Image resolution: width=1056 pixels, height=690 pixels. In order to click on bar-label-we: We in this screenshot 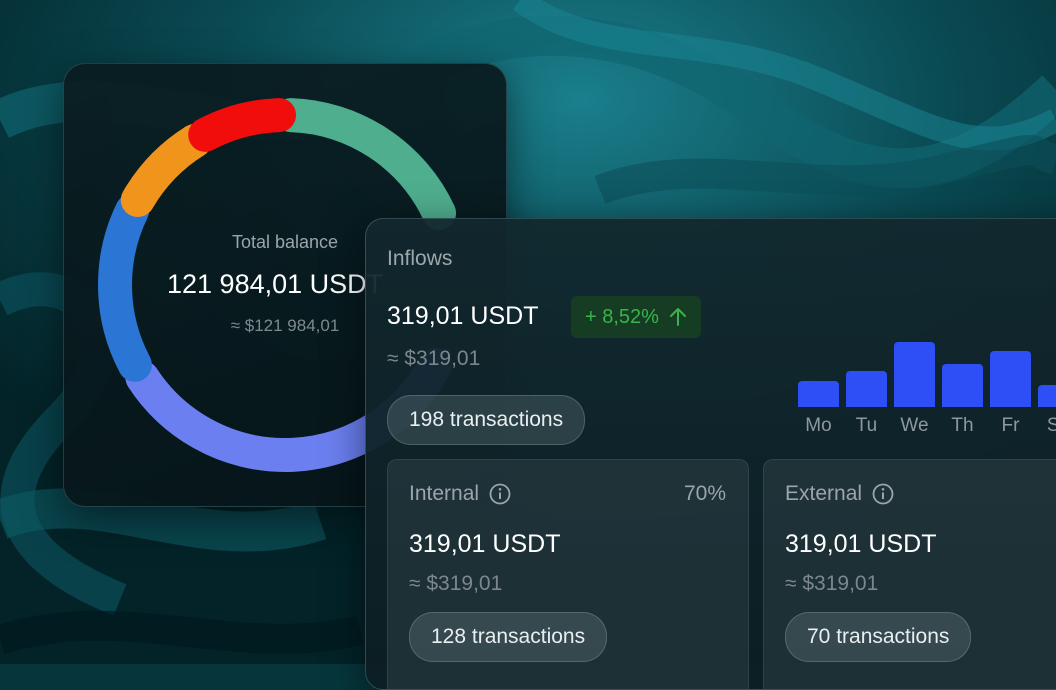, I will do `click(914, 425)`.